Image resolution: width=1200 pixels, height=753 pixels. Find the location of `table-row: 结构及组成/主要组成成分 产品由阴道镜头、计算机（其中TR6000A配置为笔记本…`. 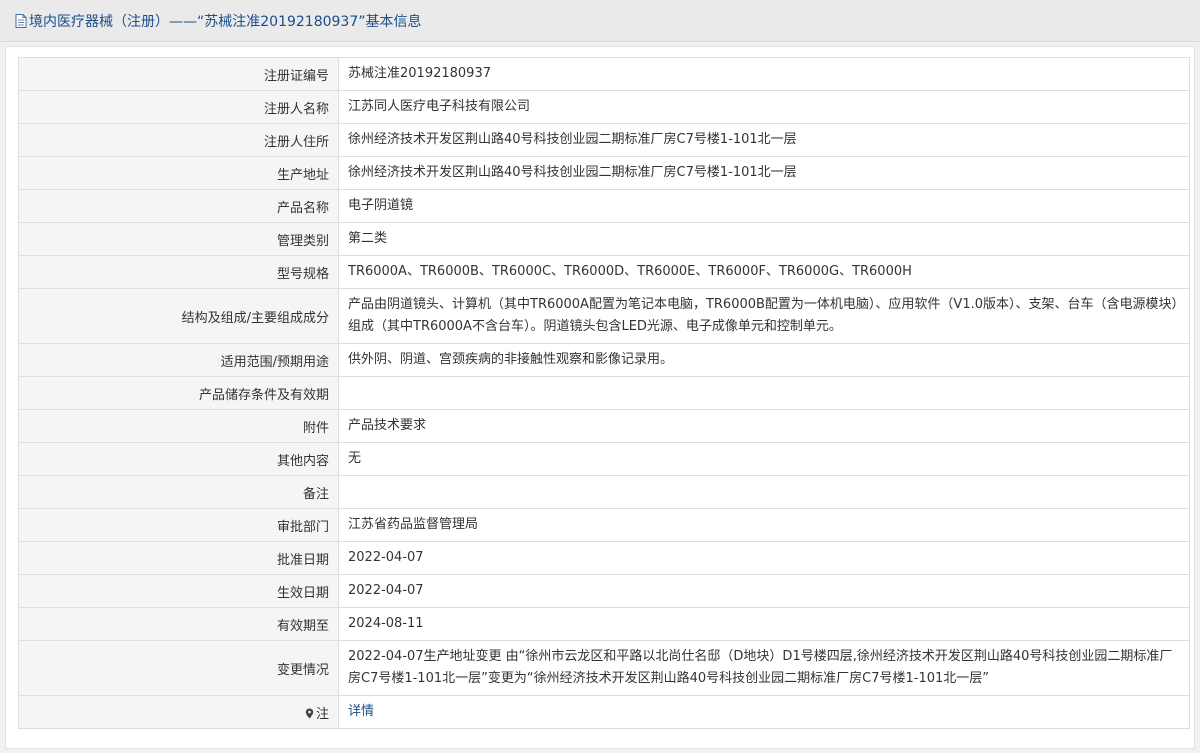

table-row: 结构及组成/主要组成成分 产品由阴道镜头、计算机（其中TR6000A配置为笔记本… is located at coordinates (604, 316).